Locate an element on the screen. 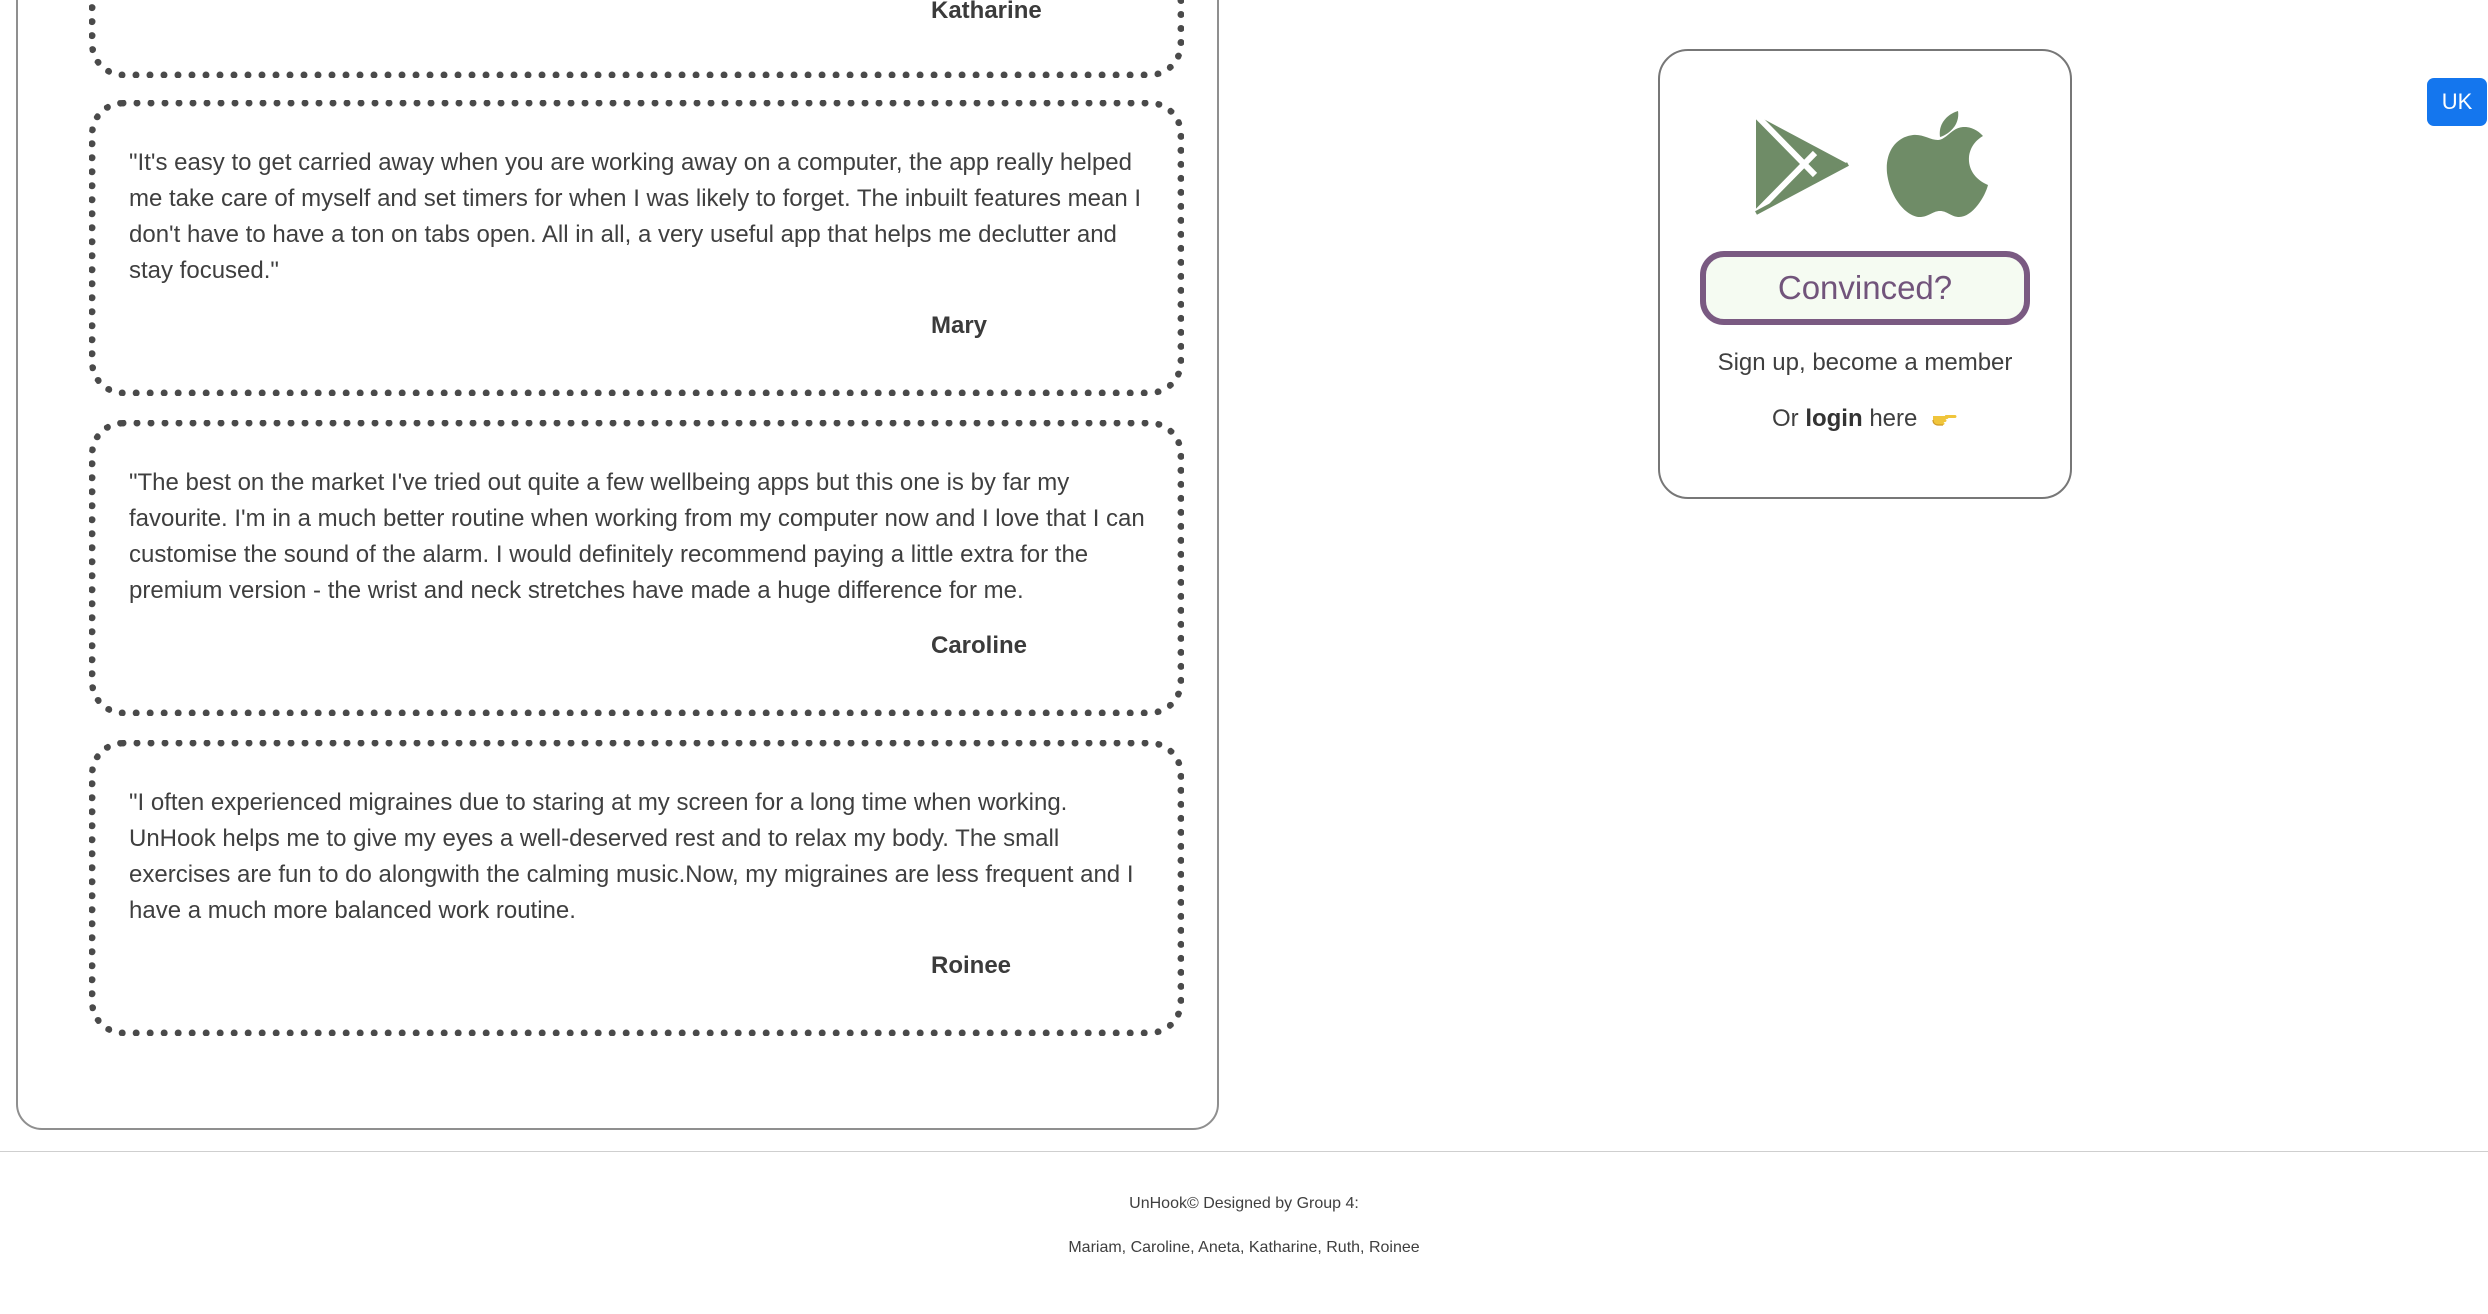 This screenshot has height=1314, width=2488. login-prefix: Or is located at coordinates (1785, 418).